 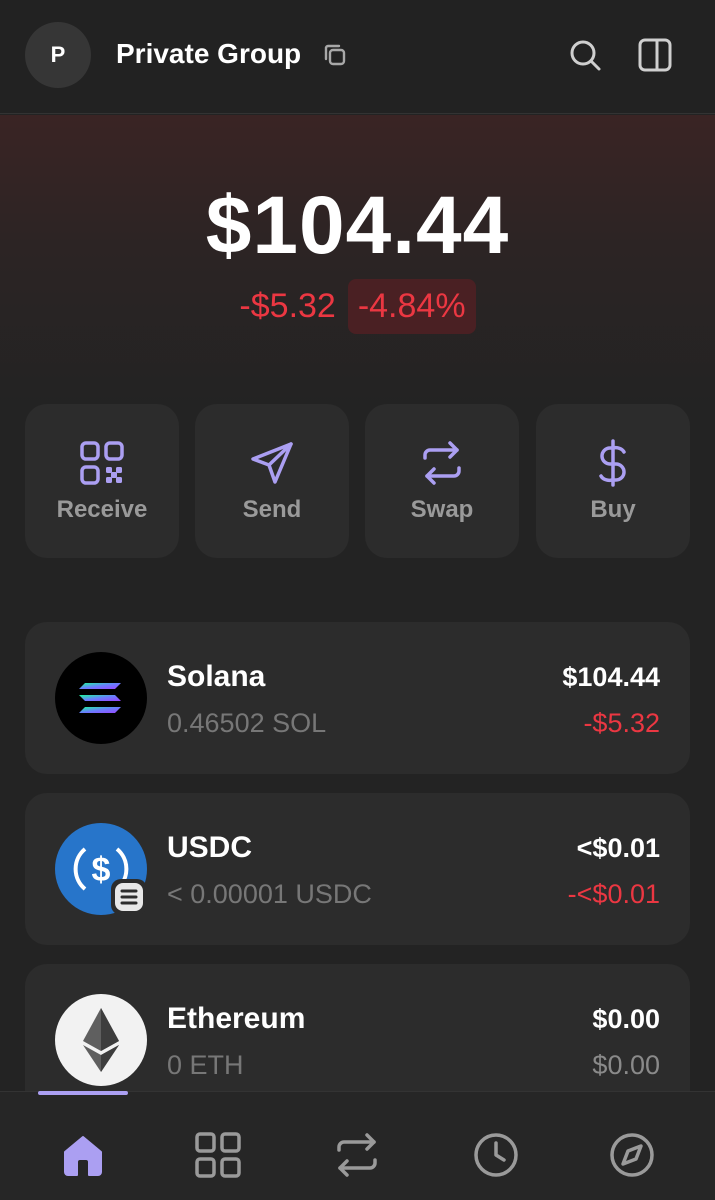 What do you see at coordinates (496, 1155) in the screenshot?
I see `activity-clock-icon` at bounding box center [496, 1155].